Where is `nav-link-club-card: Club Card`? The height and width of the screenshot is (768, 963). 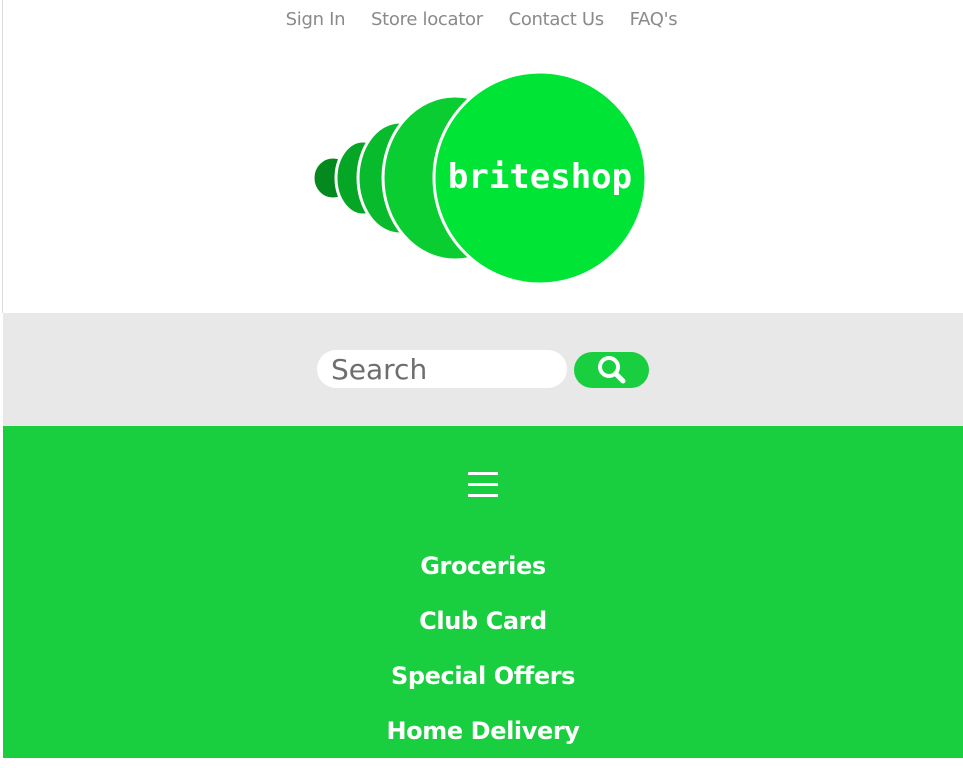
nav-link-club-card: Club Card is located at coordinates (483, 621).